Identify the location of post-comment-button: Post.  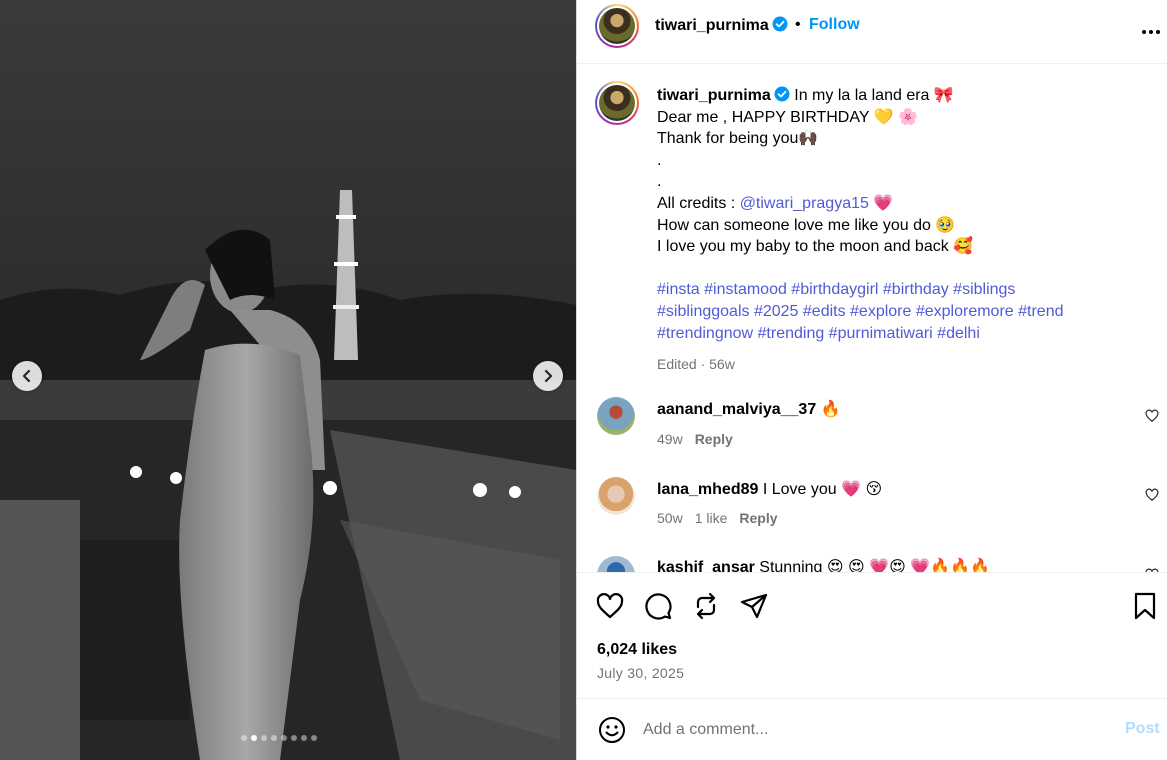
(1142, 729).